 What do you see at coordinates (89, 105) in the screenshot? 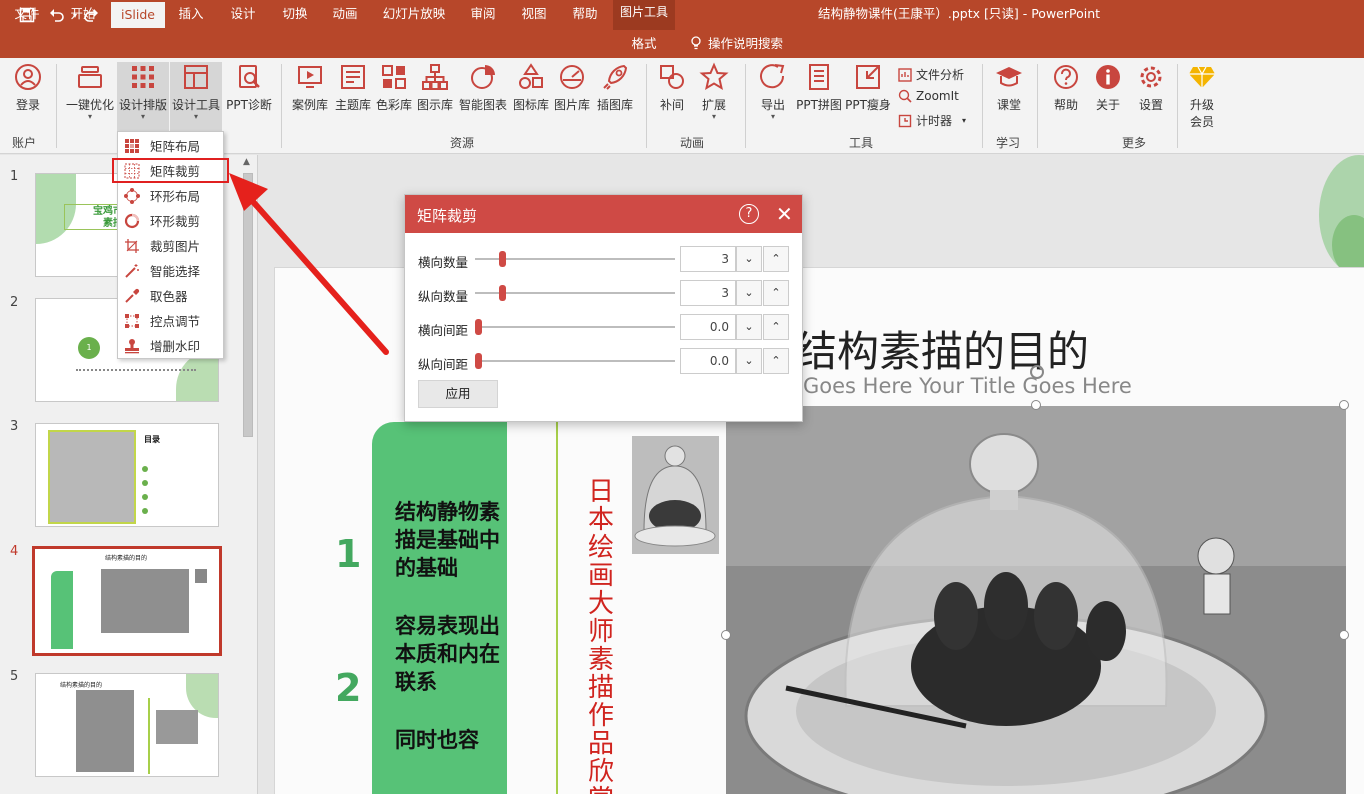
I see `optimize-label: 一键优化` at bounding box center [89, 105].